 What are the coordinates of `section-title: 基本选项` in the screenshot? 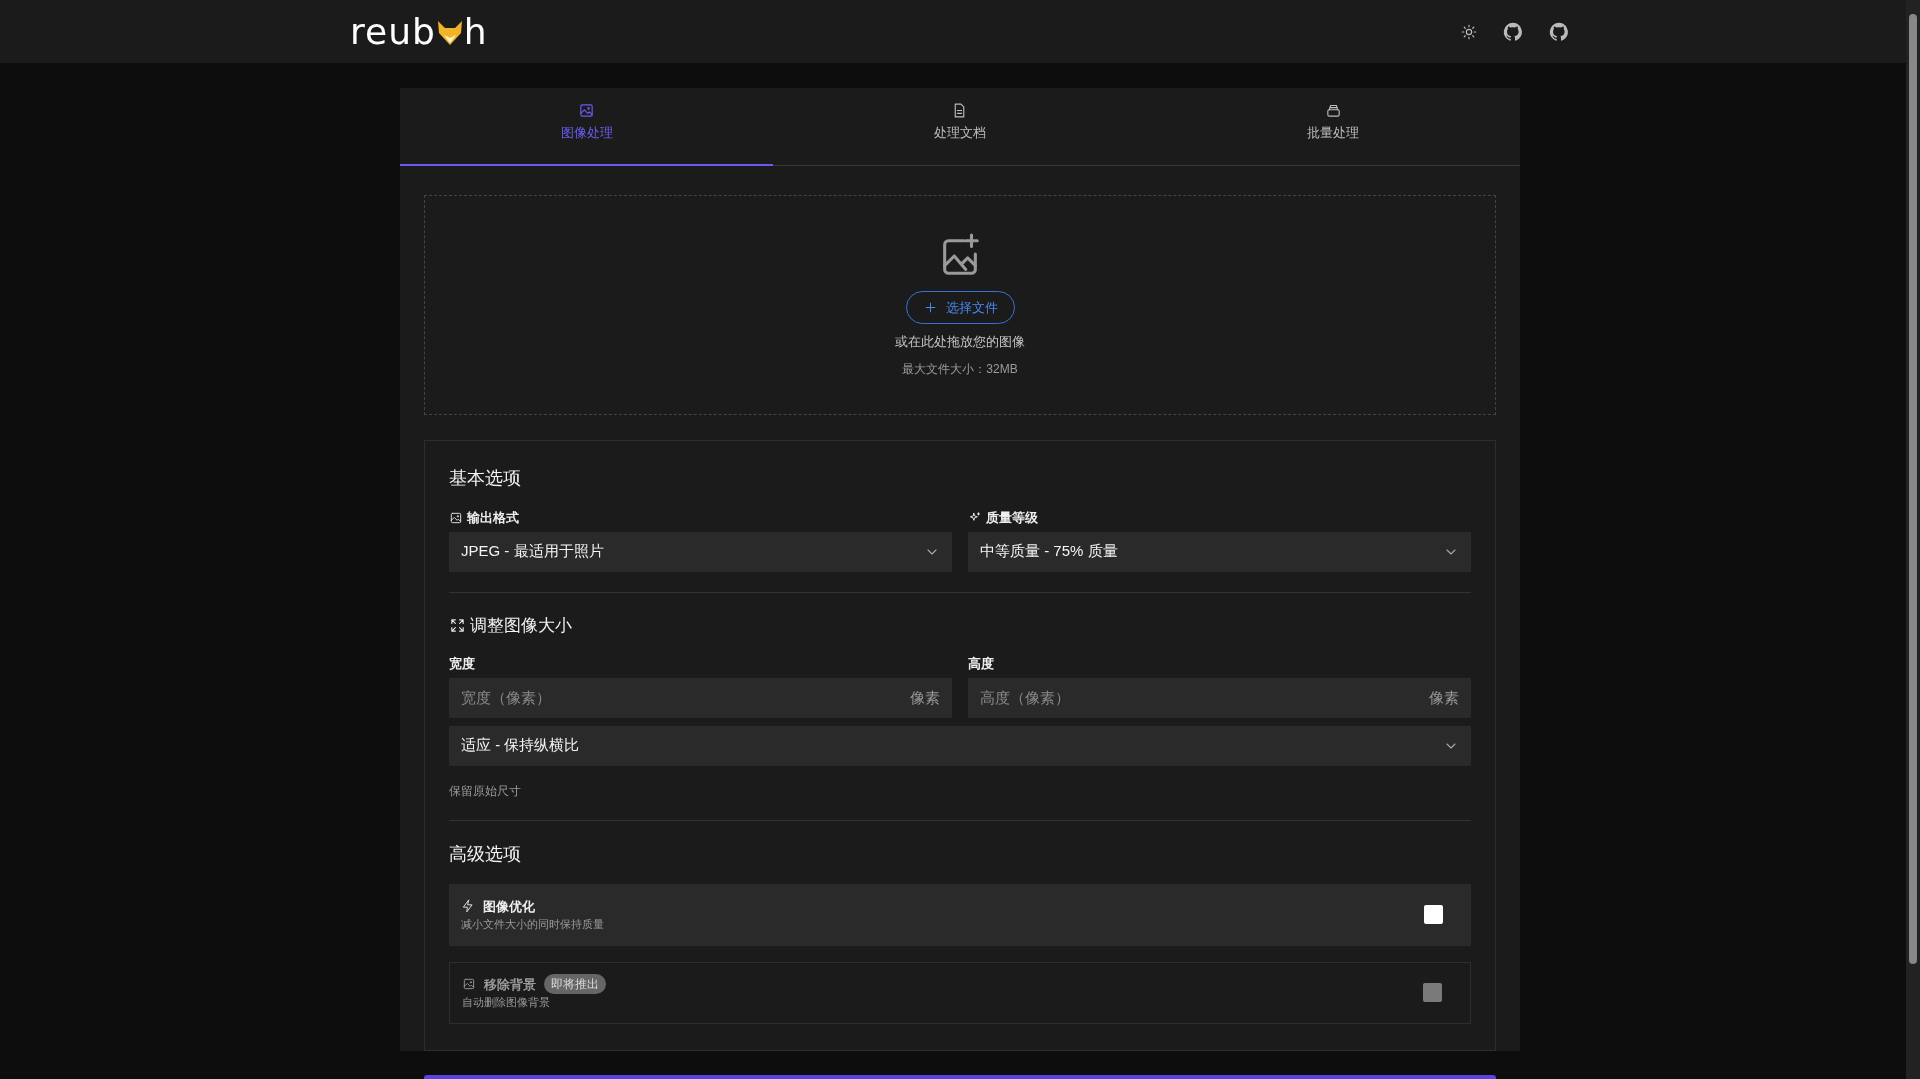 It's located at (485, 478).